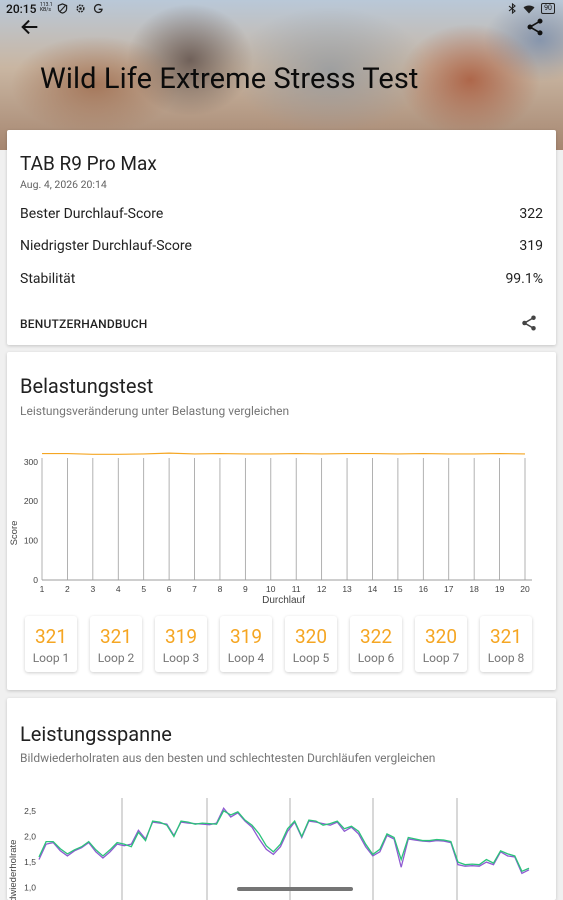 This screenshot has width=563, height=900. What do you see at coordinates (14, 533) in the screenshot?
I see `y-axis-label: Score` at bounding box center [14, 533].